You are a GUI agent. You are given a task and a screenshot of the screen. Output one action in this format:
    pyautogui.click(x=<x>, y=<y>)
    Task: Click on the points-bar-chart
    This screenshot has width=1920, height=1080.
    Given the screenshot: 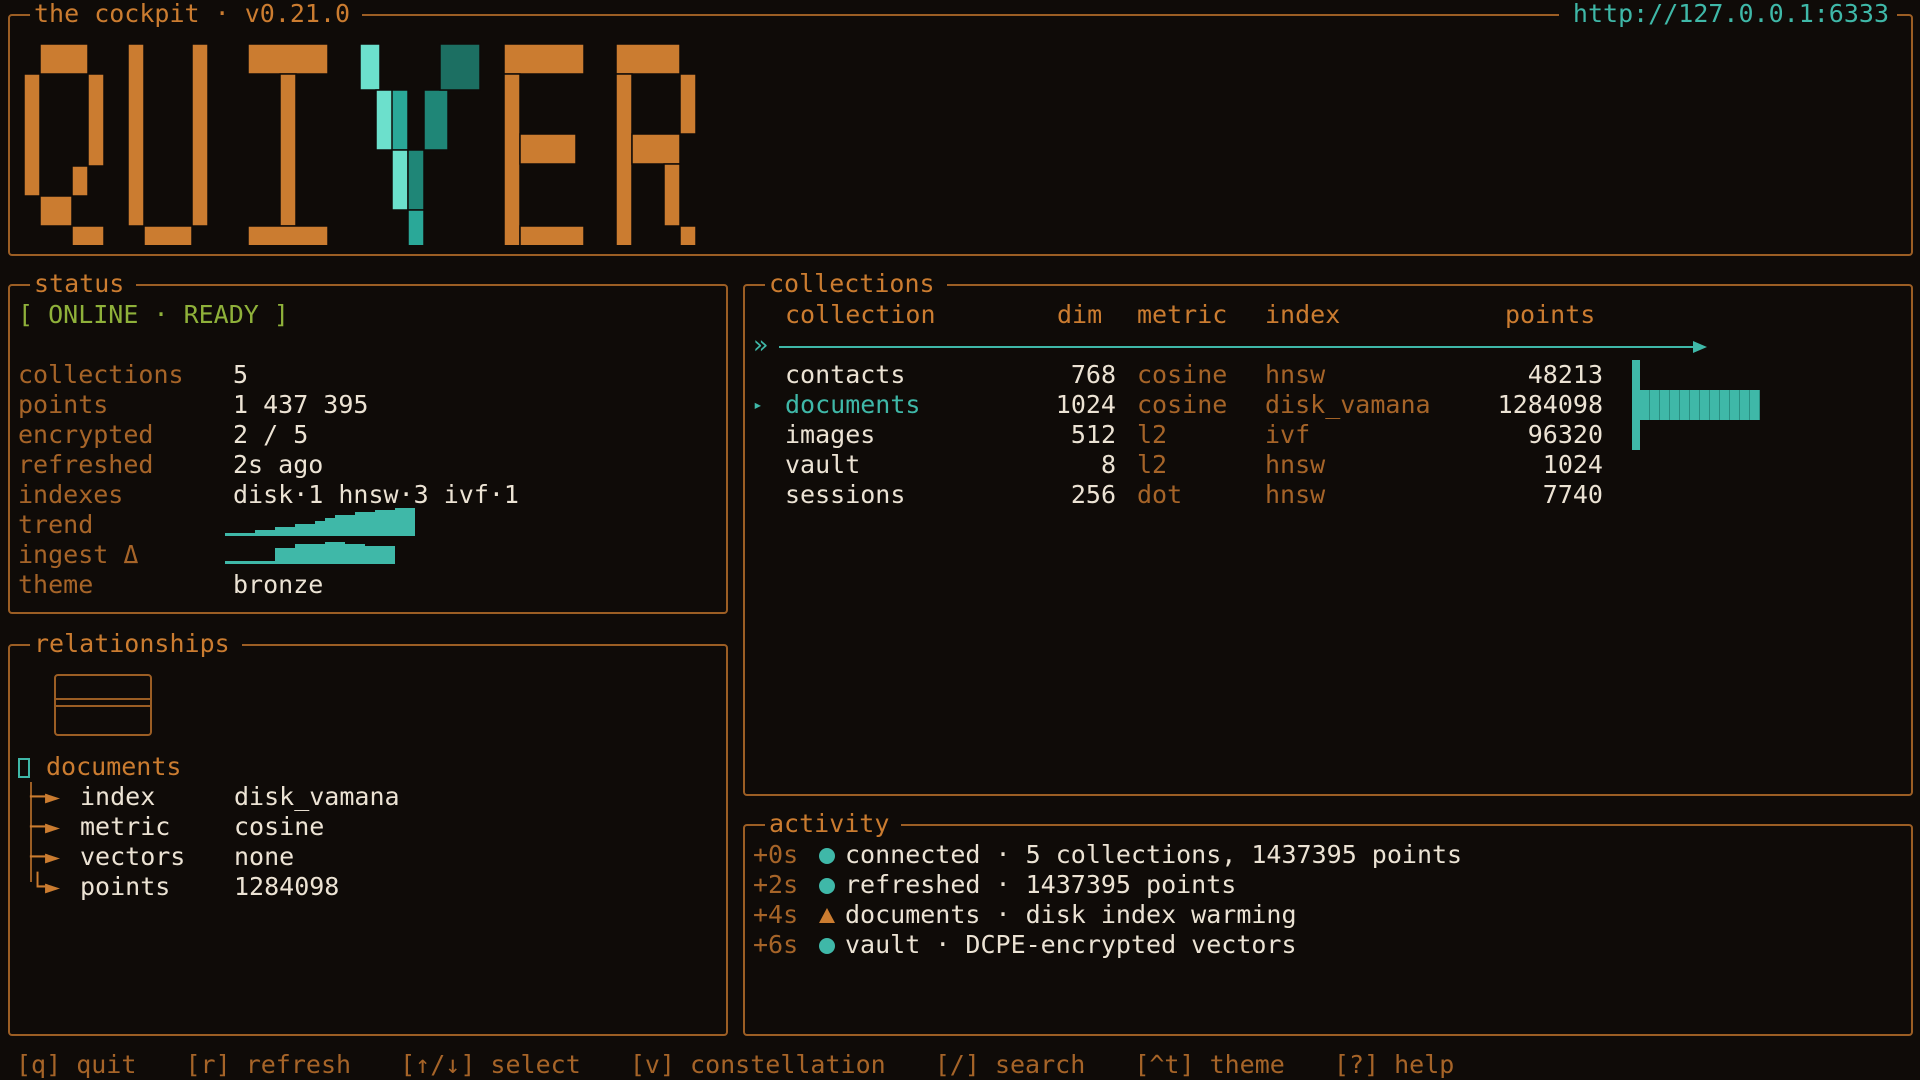 What is the action you would take?
    pyautogui.click(x=1702, y=405)
    